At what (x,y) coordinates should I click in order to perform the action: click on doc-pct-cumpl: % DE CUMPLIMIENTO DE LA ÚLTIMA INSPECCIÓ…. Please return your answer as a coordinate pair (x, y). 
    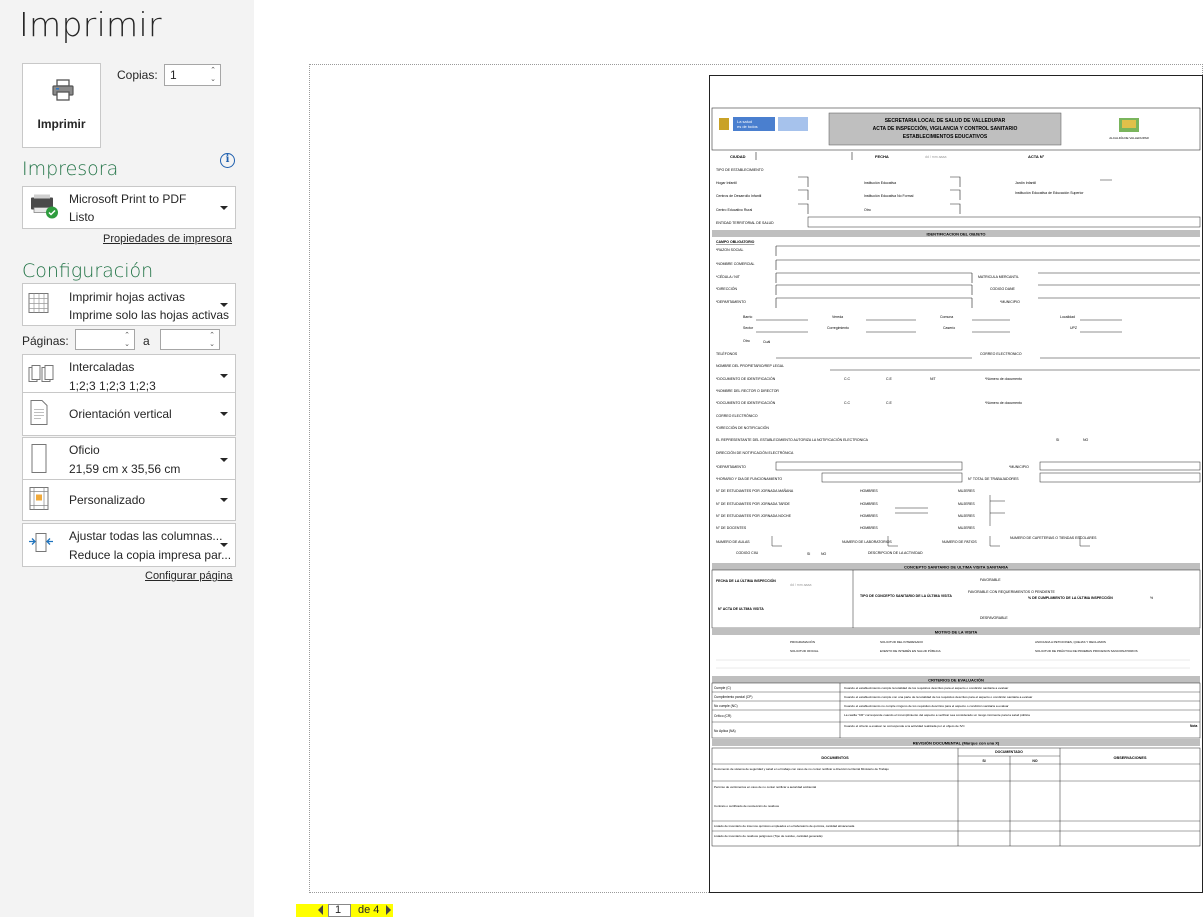
    Looking at the image, I should click on (1070, 597).